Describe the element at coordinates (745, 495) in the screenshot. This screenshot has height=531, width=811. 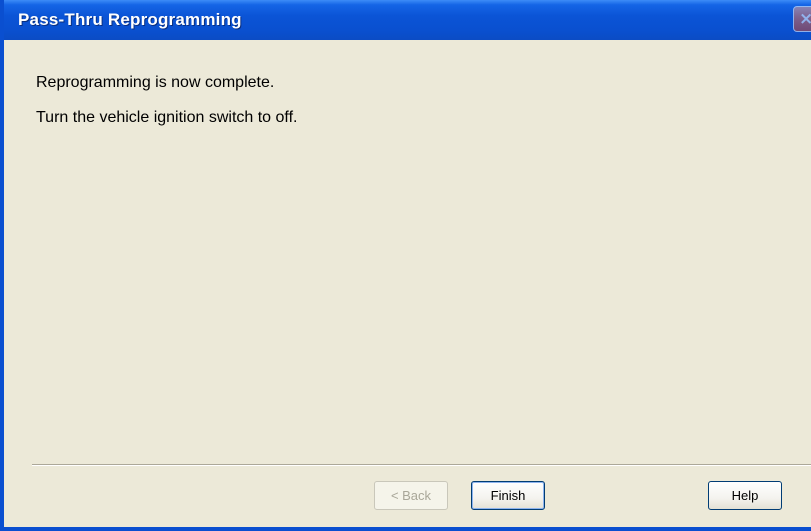
I see `help-button: Help` at that location.